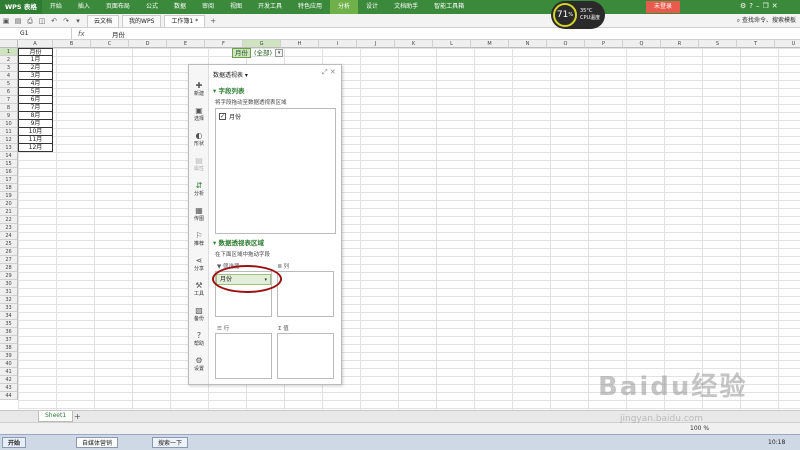 Image resolution: width=800 pixels, height=450 pixels. What do you see at coordinates (56, 416) in the screenshot?
I see `sheet-tab: Sheet1` at bounding box center [56, 416].